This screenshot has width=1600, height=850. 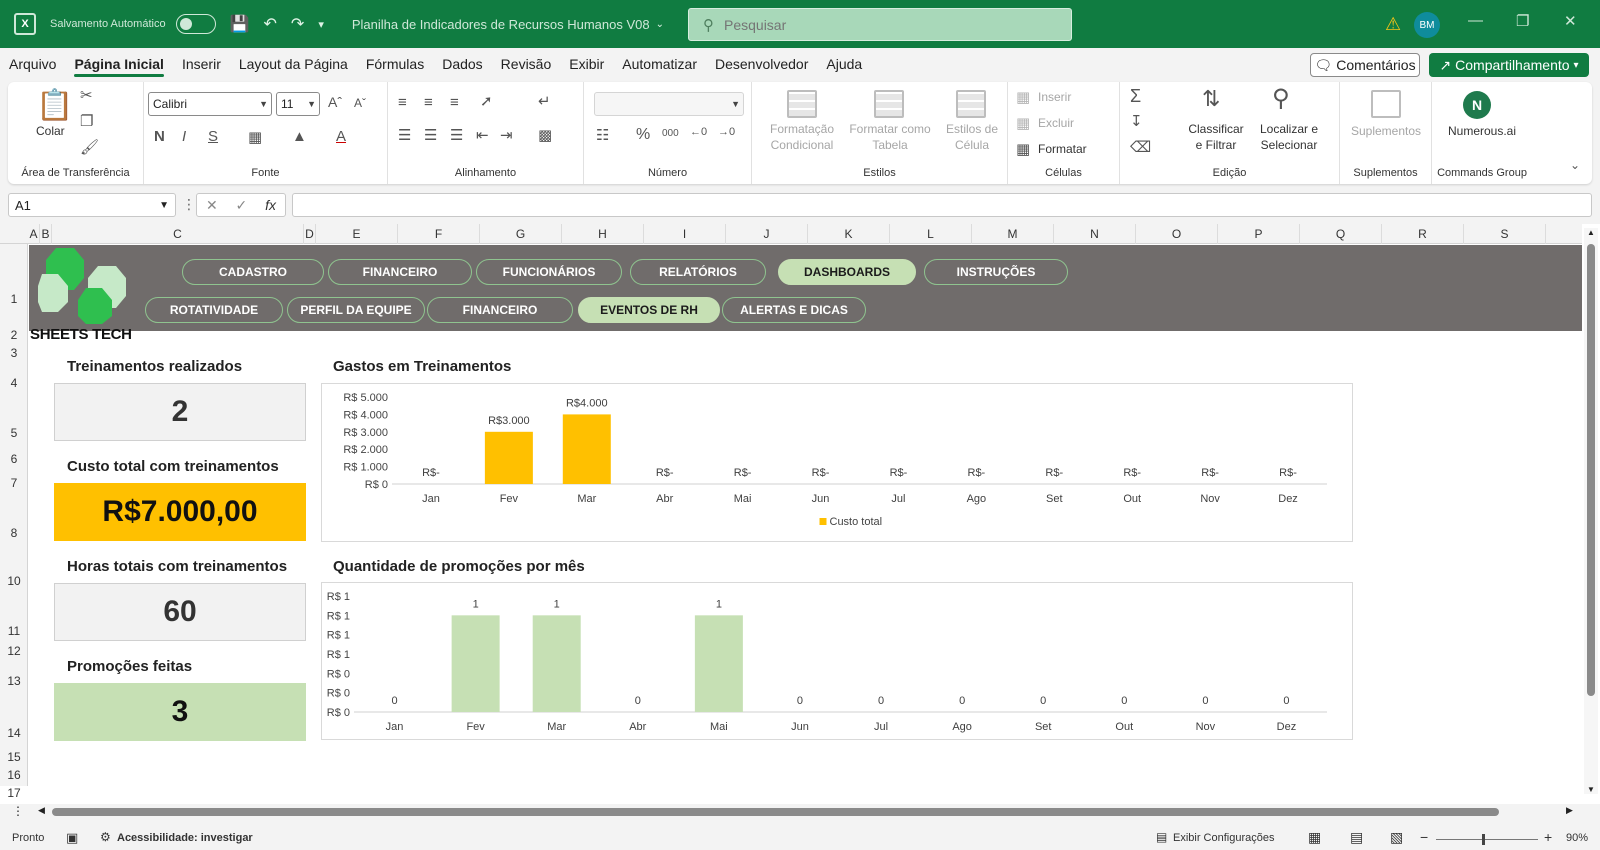 I want to click on scroll-left-icon: ◀, so click(x=41, y=810).